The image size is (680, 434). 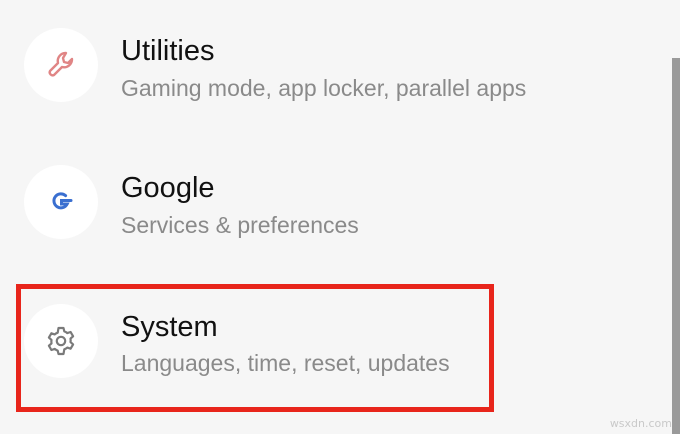 What do you see at coordinates (168, 51) in the screenshot?
I see `settings-item-title: Utilities` at bounding box center [168, 51].